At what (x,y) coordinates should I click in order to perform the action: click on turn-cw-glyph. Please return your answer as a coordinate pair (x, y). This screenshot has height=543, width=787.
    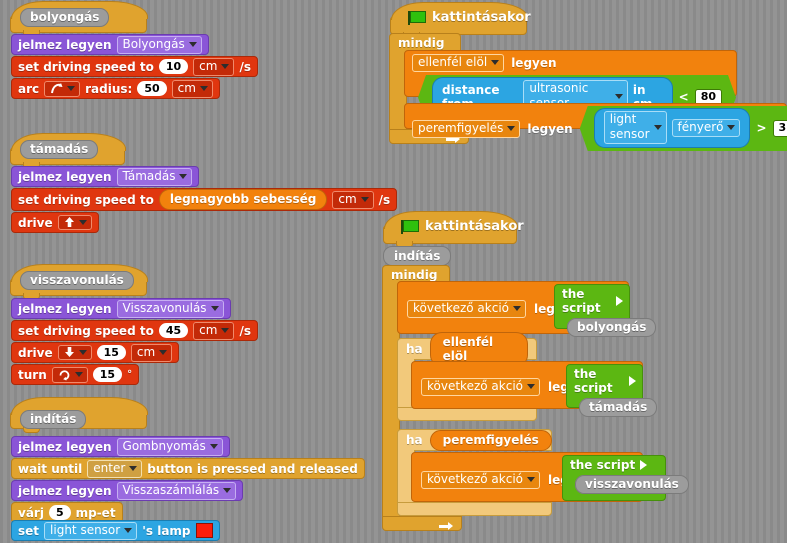
    Looking at the image, I should click on (64, 374).